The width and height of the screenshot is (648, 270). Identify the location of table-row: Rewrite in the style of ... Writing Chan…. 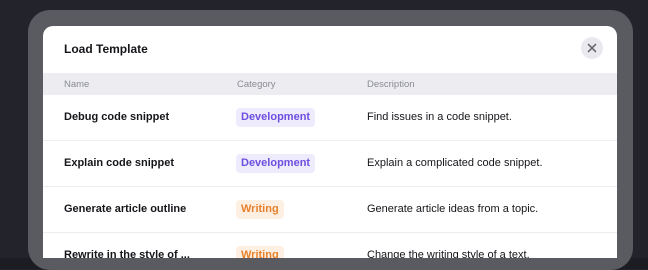
(330, 245).